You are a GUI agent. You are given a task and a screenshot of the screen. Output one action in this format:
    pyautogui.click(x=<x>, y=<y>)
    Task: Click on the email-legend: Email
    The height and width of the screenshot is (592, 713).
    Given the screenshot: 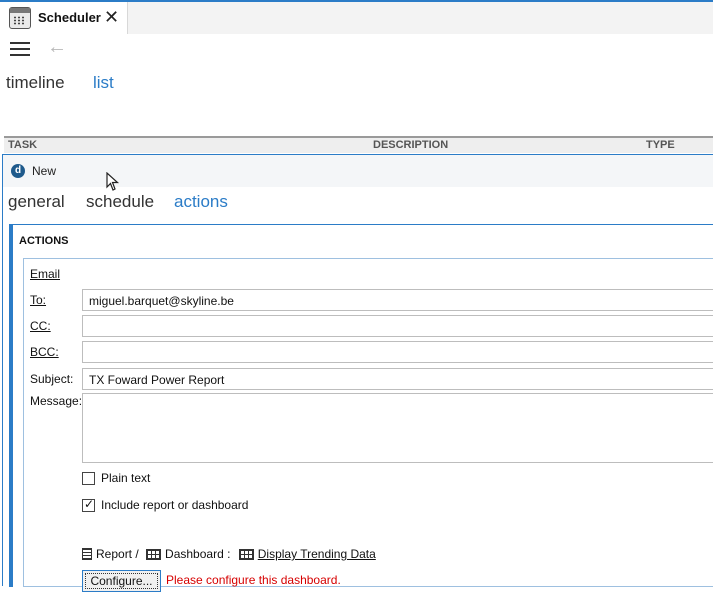 What is the action you would take?
    pyautogui.click(x=45, y=274)
    